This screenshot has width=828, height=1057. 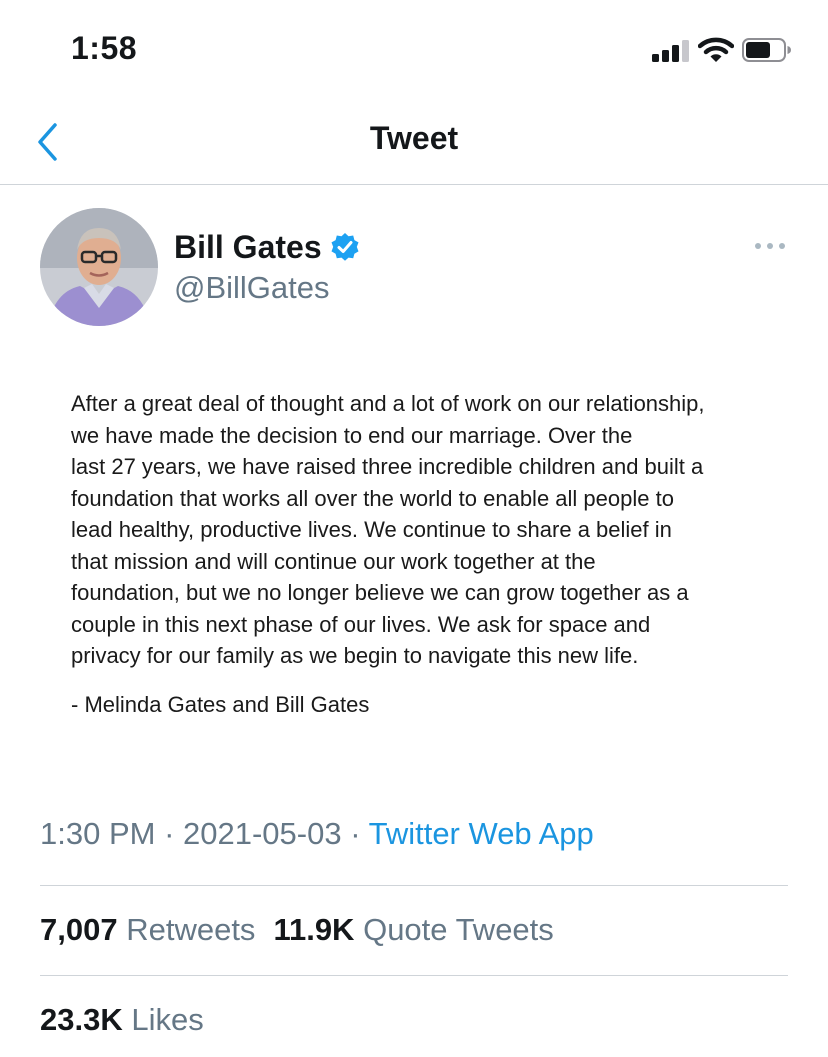 I want to click on likes-count: 23.3K, so click(x=81, y=1019).